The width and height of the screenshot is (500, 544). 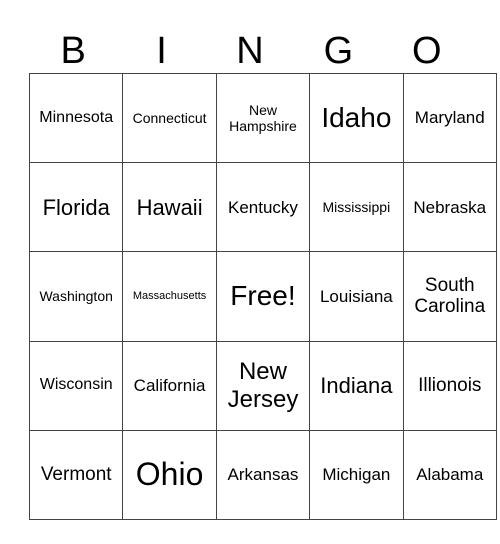 What do you see at coordinates (356, 474) in the screenshot?
I see `bingo-cell: Michigan` at bounding box center [356, 474].